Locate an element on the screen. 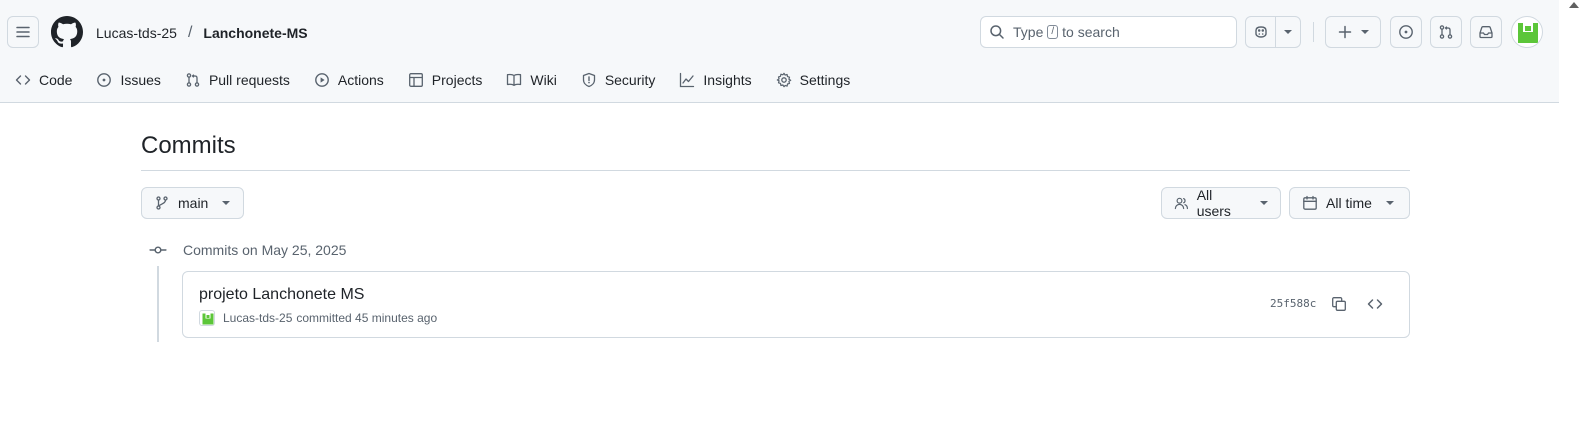  time-filter-label: All time is located at coordinates (1349, 203).